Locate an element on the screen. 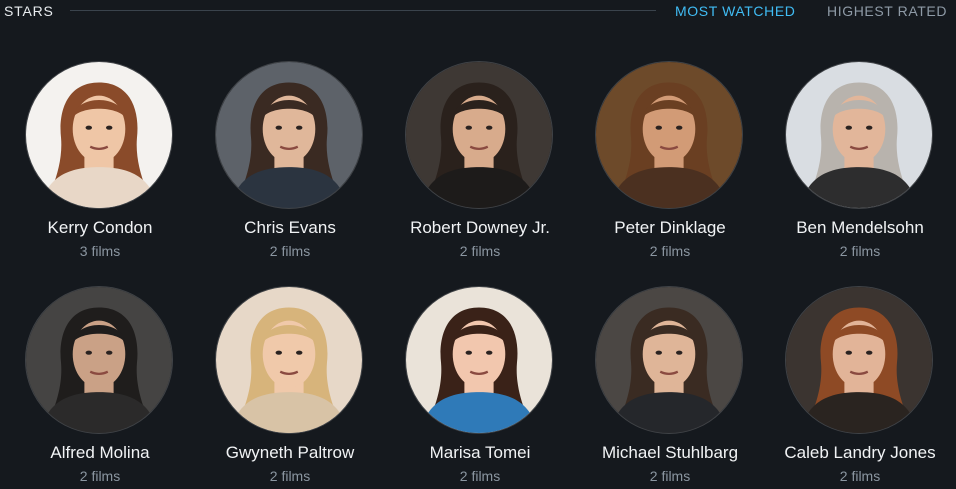 This screenshot has height=489, width=956. star-name: Gwyneth Paltrow is located at coordinates (290, 453).